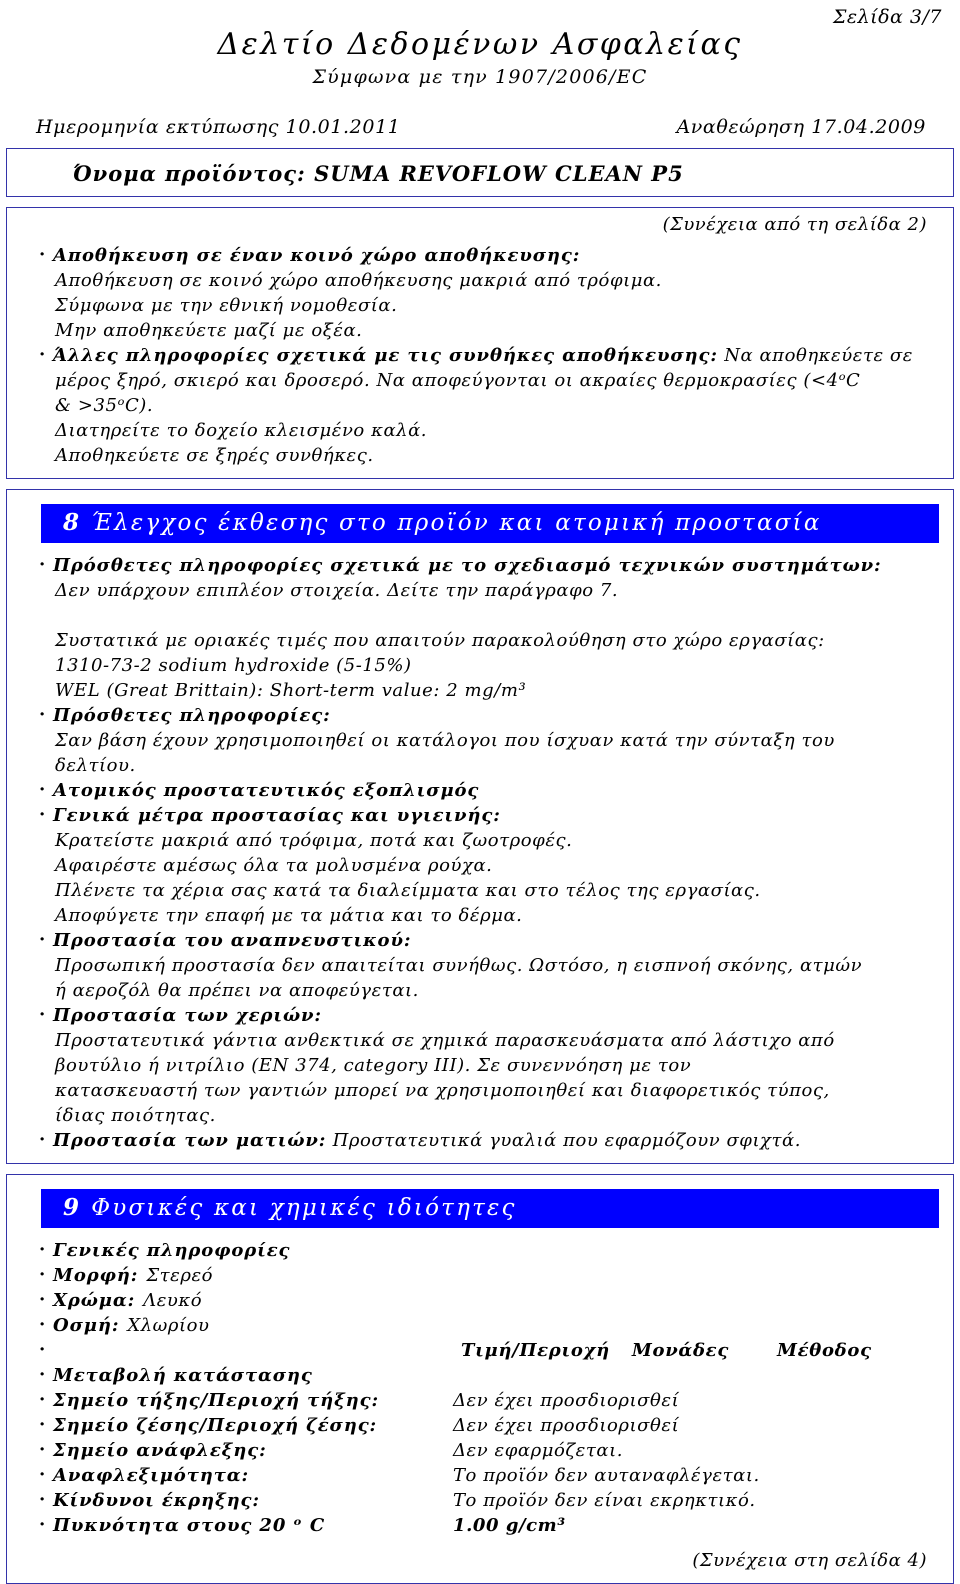 This screenshot has height=1584, width=960. What do you see at coordinates (304, 1207) in the screenshot?
I see `section-9-title: Φυσικές και χημικές ιδιότητες` at bounding box center [304, 1207].